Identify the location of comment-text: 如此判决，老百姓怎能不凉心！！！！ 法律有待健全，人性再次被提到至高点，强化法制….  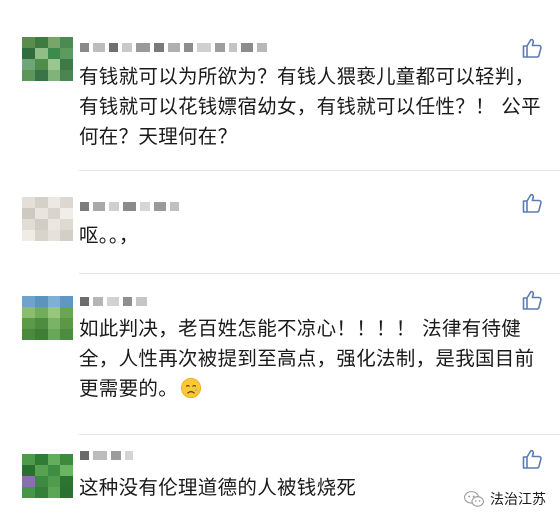
(310, 359).